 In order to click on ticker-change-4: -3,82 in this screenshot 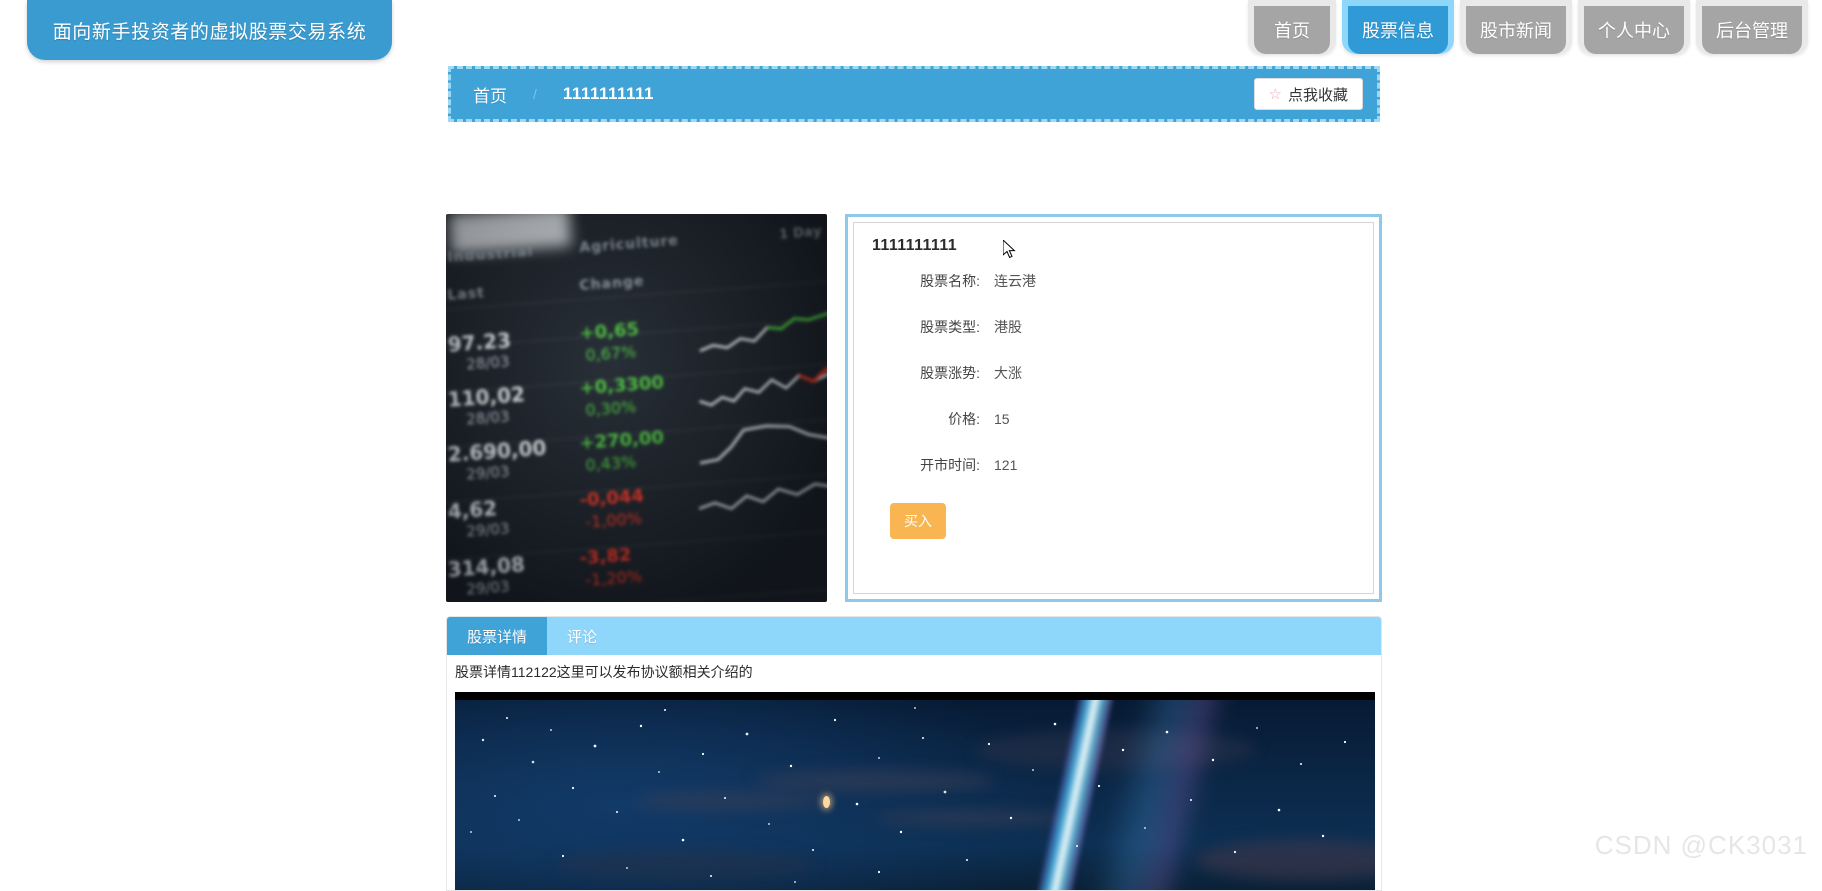, I will do `click(605, 557)`.